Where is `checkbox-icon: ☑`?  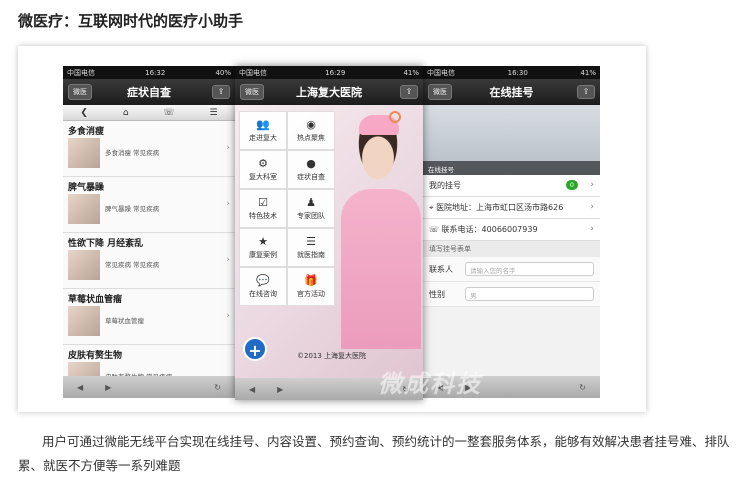
checkbox-icon: ☑ is located at coordinates (263, 202).